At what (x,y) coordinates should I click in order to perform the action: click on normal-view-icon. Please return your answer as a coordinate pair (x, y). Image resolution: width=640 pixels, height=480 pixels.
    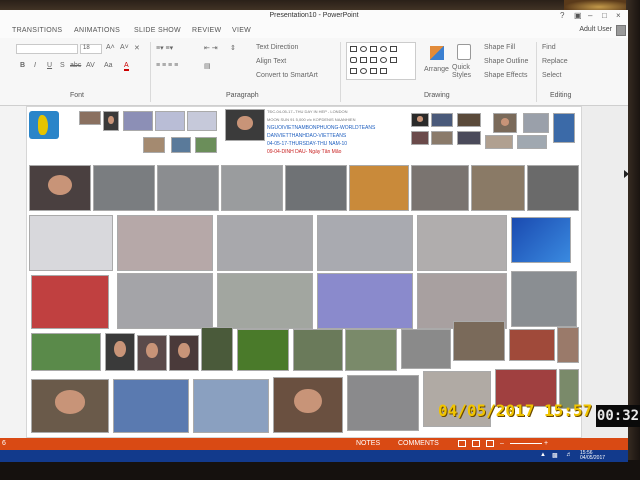
    Looking at the image, I should click on (462, 443).